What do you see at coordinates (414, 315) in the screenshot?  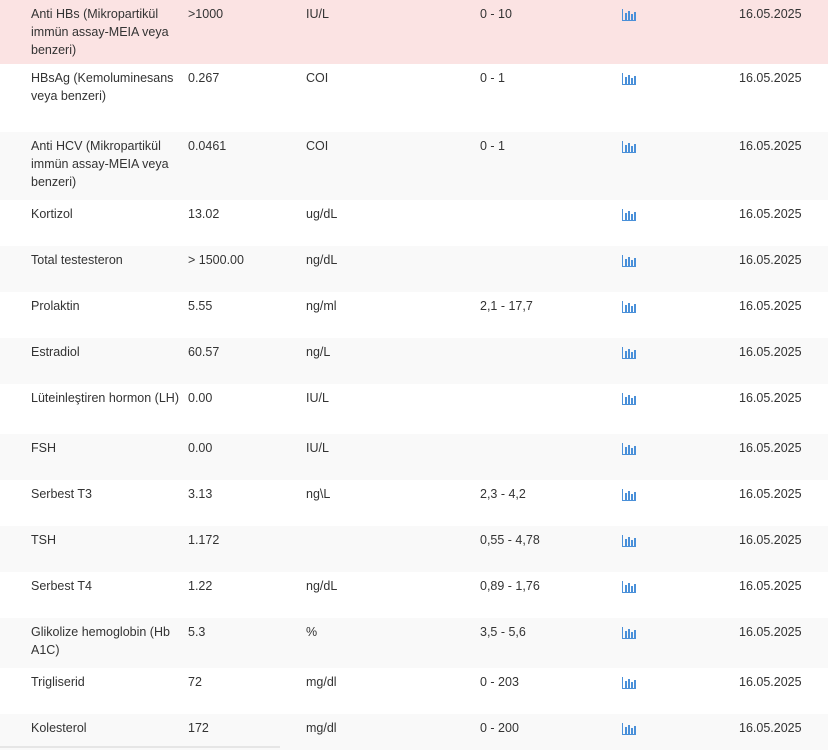 I see `table-row: Prolaktin 5.55 ng/ml 2,1 - 17,7 16.05.2025` at bounding box center [414, 315].